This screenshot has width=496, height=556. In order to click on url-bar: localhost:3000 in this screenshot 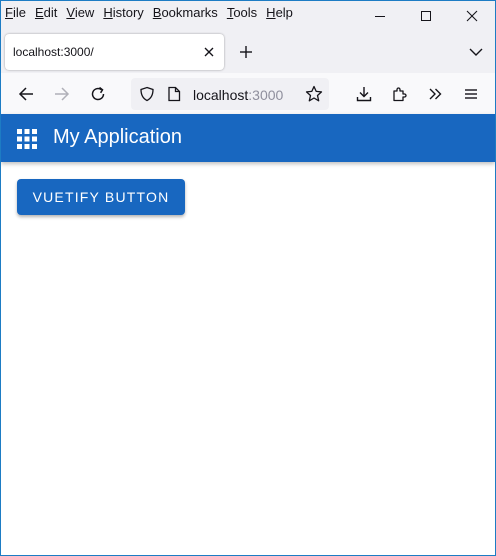, I will do `click(230, 94)`.